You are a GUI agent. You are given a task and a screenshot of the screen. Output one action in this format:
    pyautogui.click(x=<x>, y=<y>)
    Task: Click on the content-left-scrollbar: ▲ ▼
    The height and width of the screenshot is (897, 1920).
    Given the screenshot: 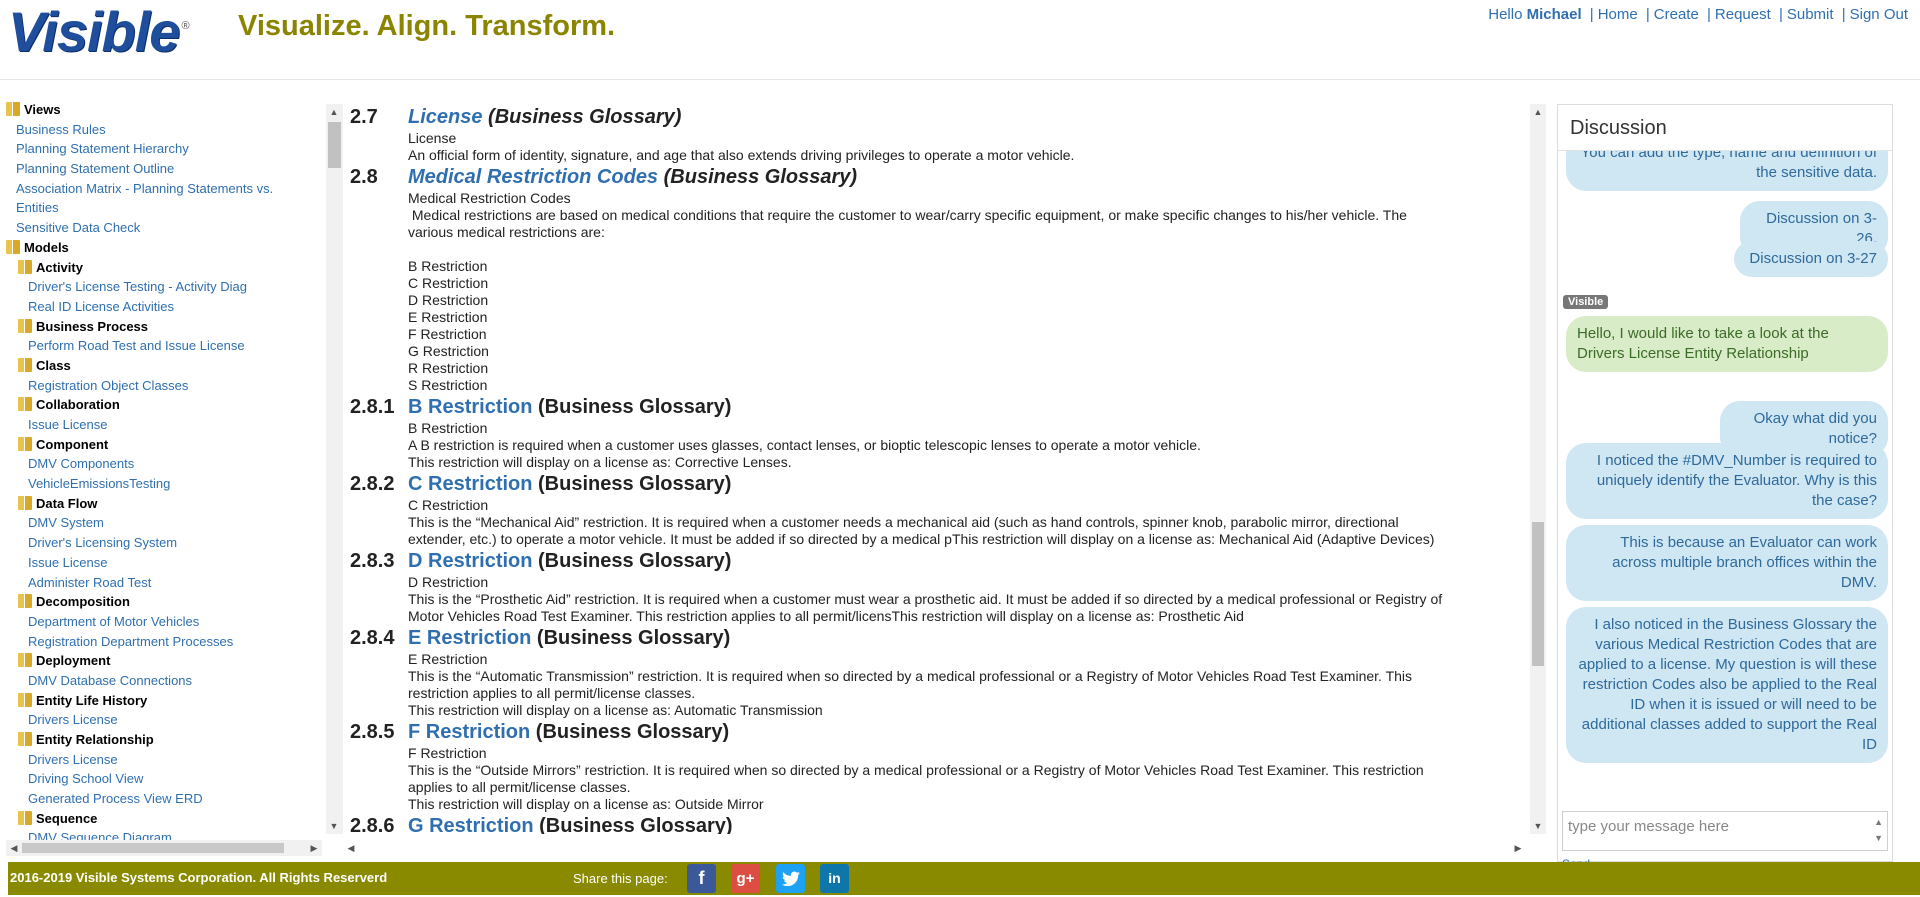 What is the action you would take?
    pyautogui.click(x=334, y=469)
    